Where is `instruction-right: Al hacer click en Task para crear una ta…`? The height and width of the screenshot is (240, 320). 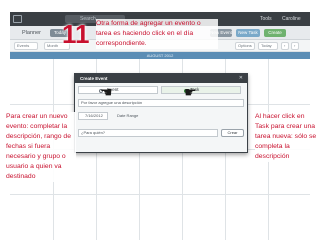
instruction-right: Al hacer click en Task para crear una ta… is located at coordinates (287, 137).